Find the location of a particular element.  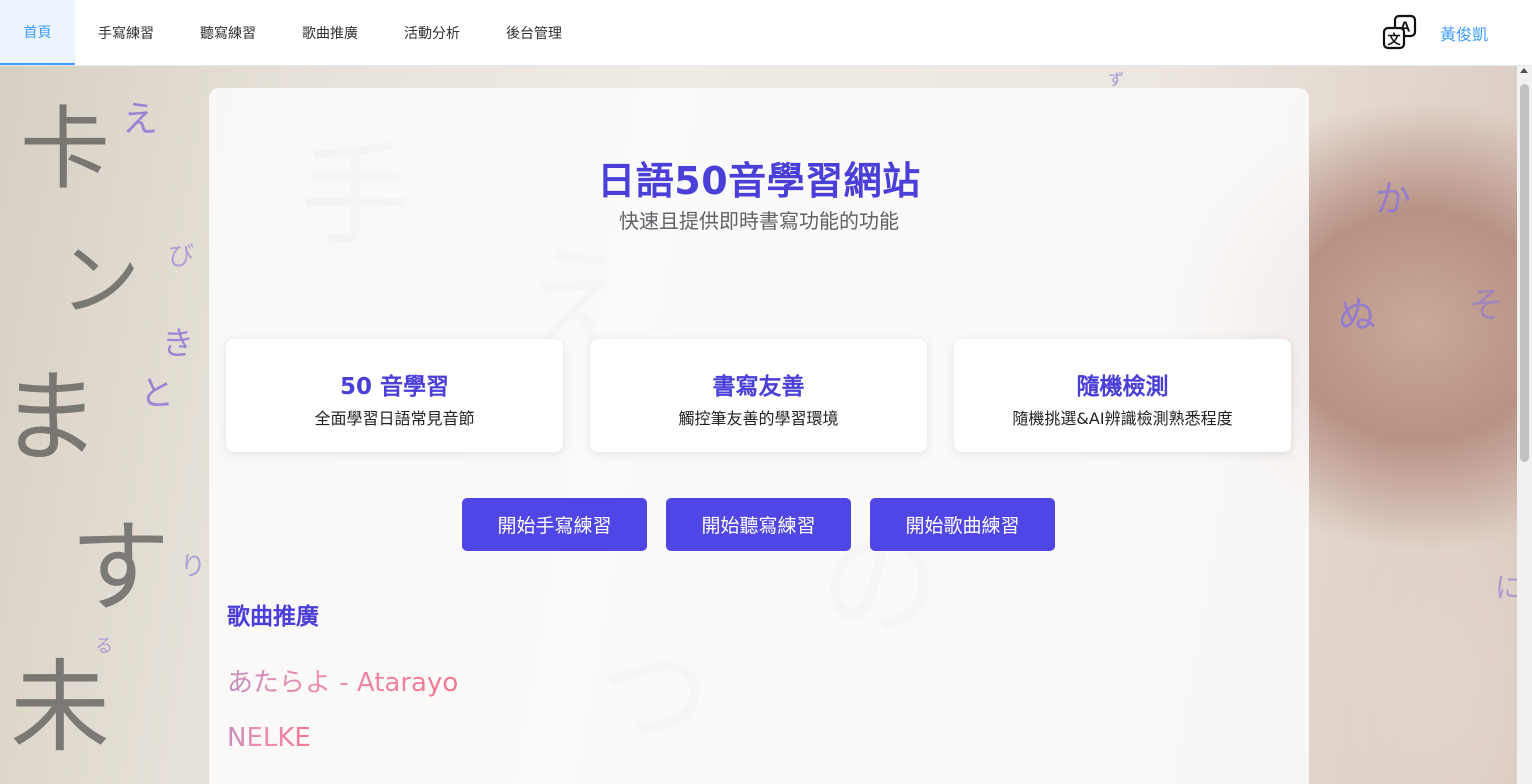

translate-icon: A 文 is located at coordinates (1400, 33).